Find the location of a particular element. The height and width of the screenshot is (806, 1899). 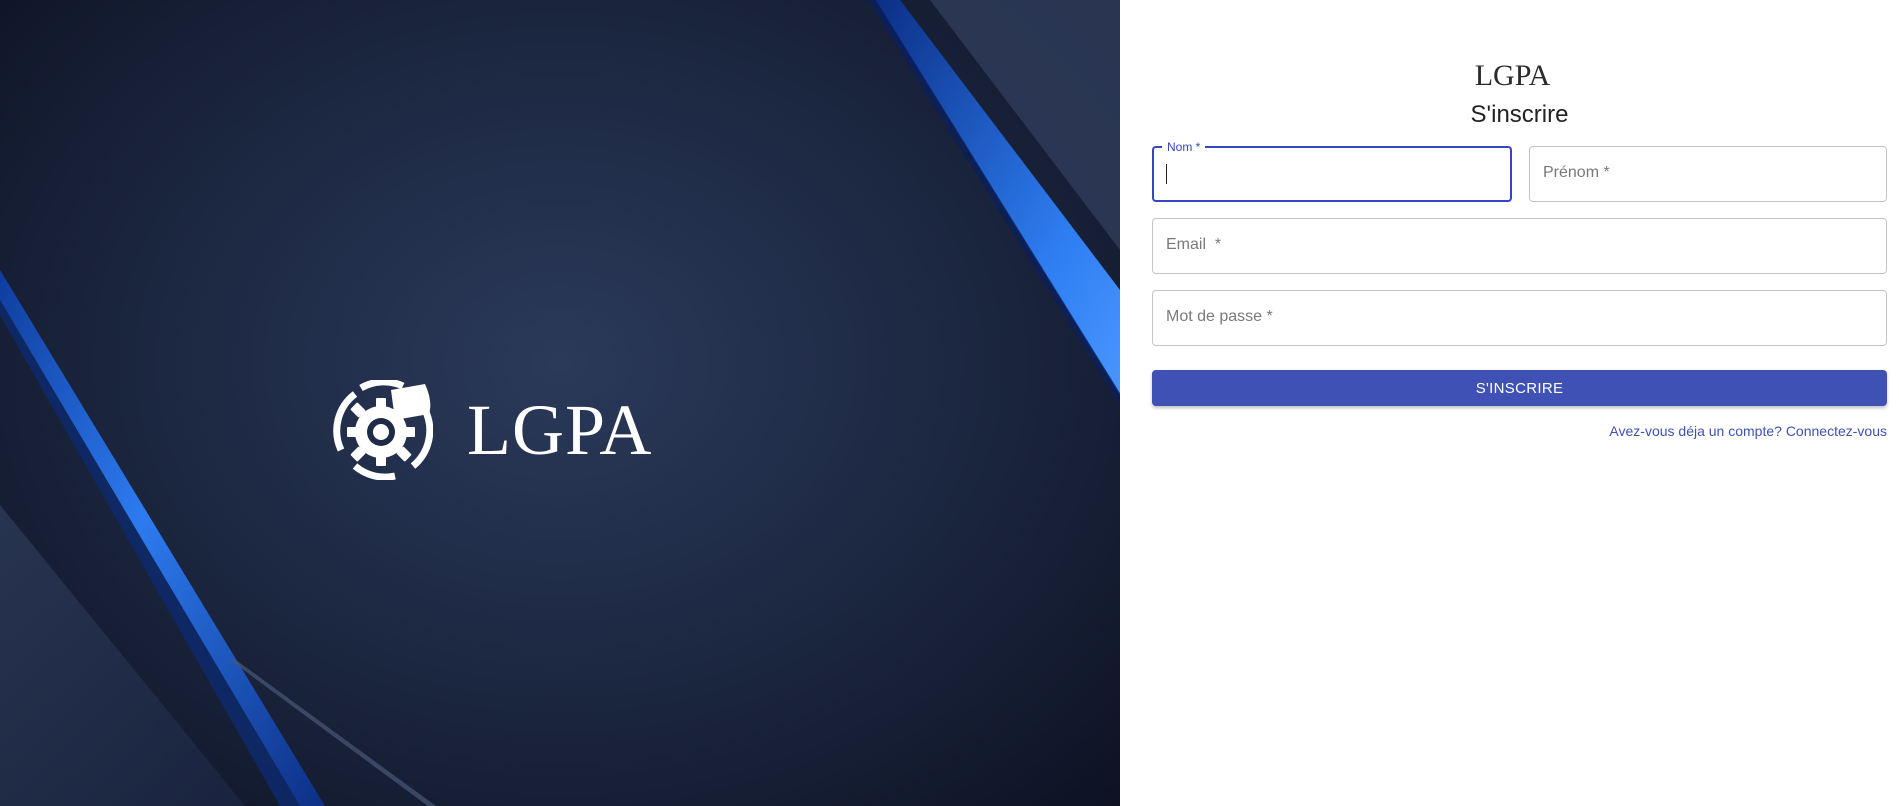

brand-name: LGPA is located at coordinates (560, 430).